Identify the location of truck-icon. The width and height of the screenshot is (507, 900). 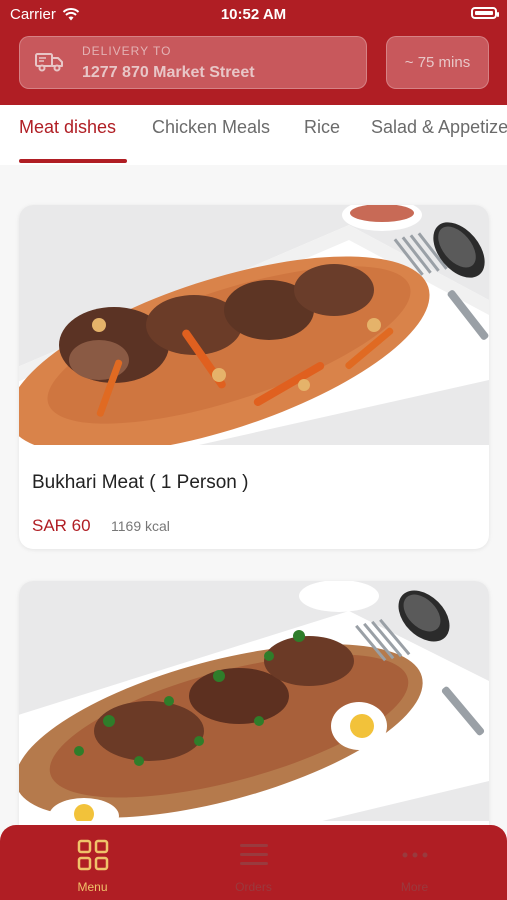
(49, 62).